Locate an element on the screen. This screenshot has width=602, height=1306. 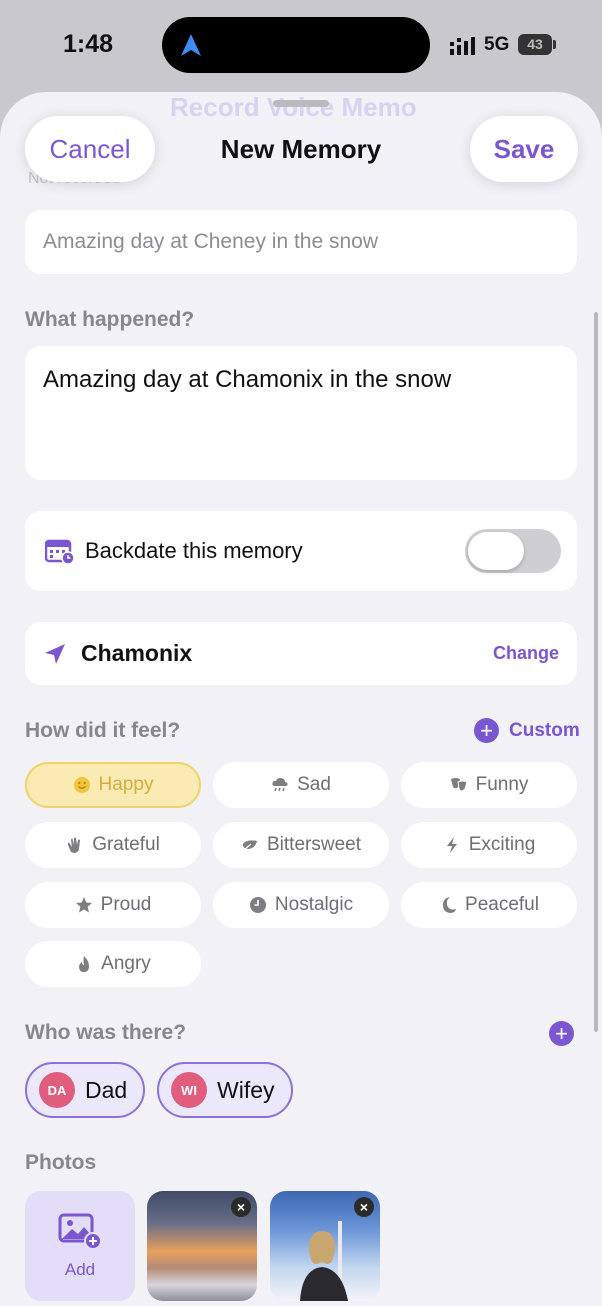
change-location-button: Change is located at coordinates (526, 653).